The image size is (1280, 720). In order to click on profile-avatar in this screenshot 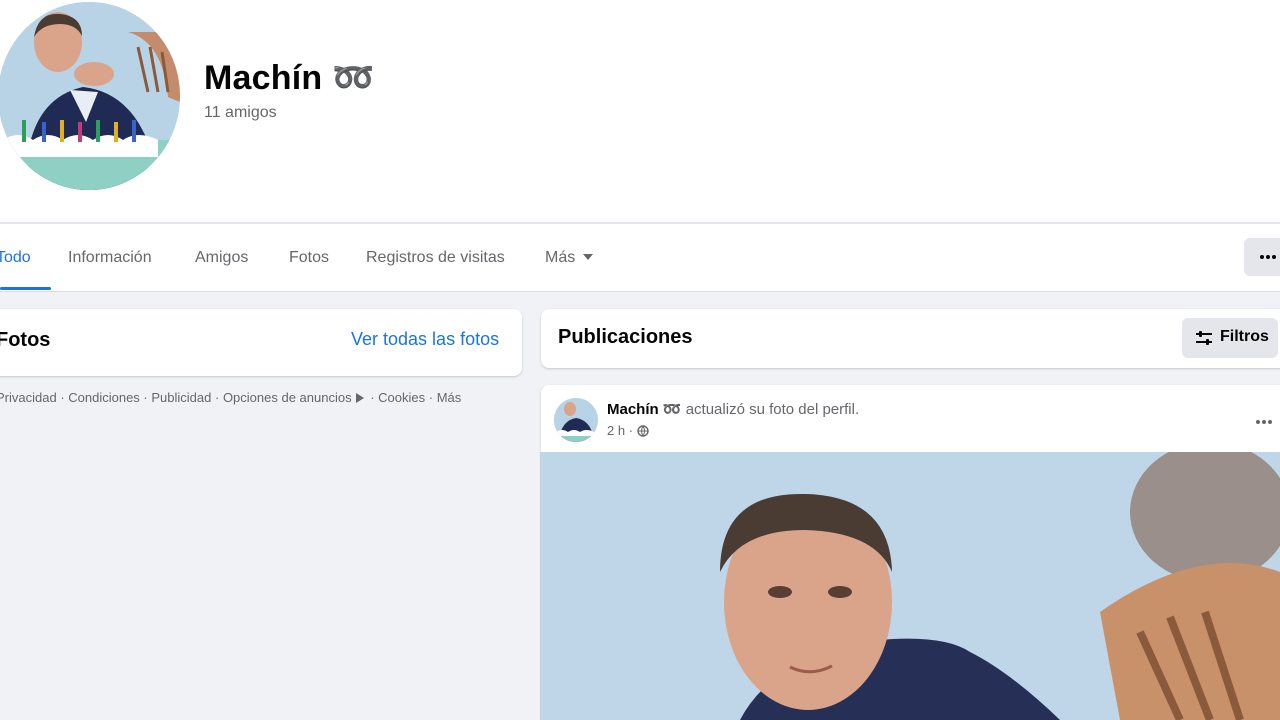, I will do `click(90, 96)`.